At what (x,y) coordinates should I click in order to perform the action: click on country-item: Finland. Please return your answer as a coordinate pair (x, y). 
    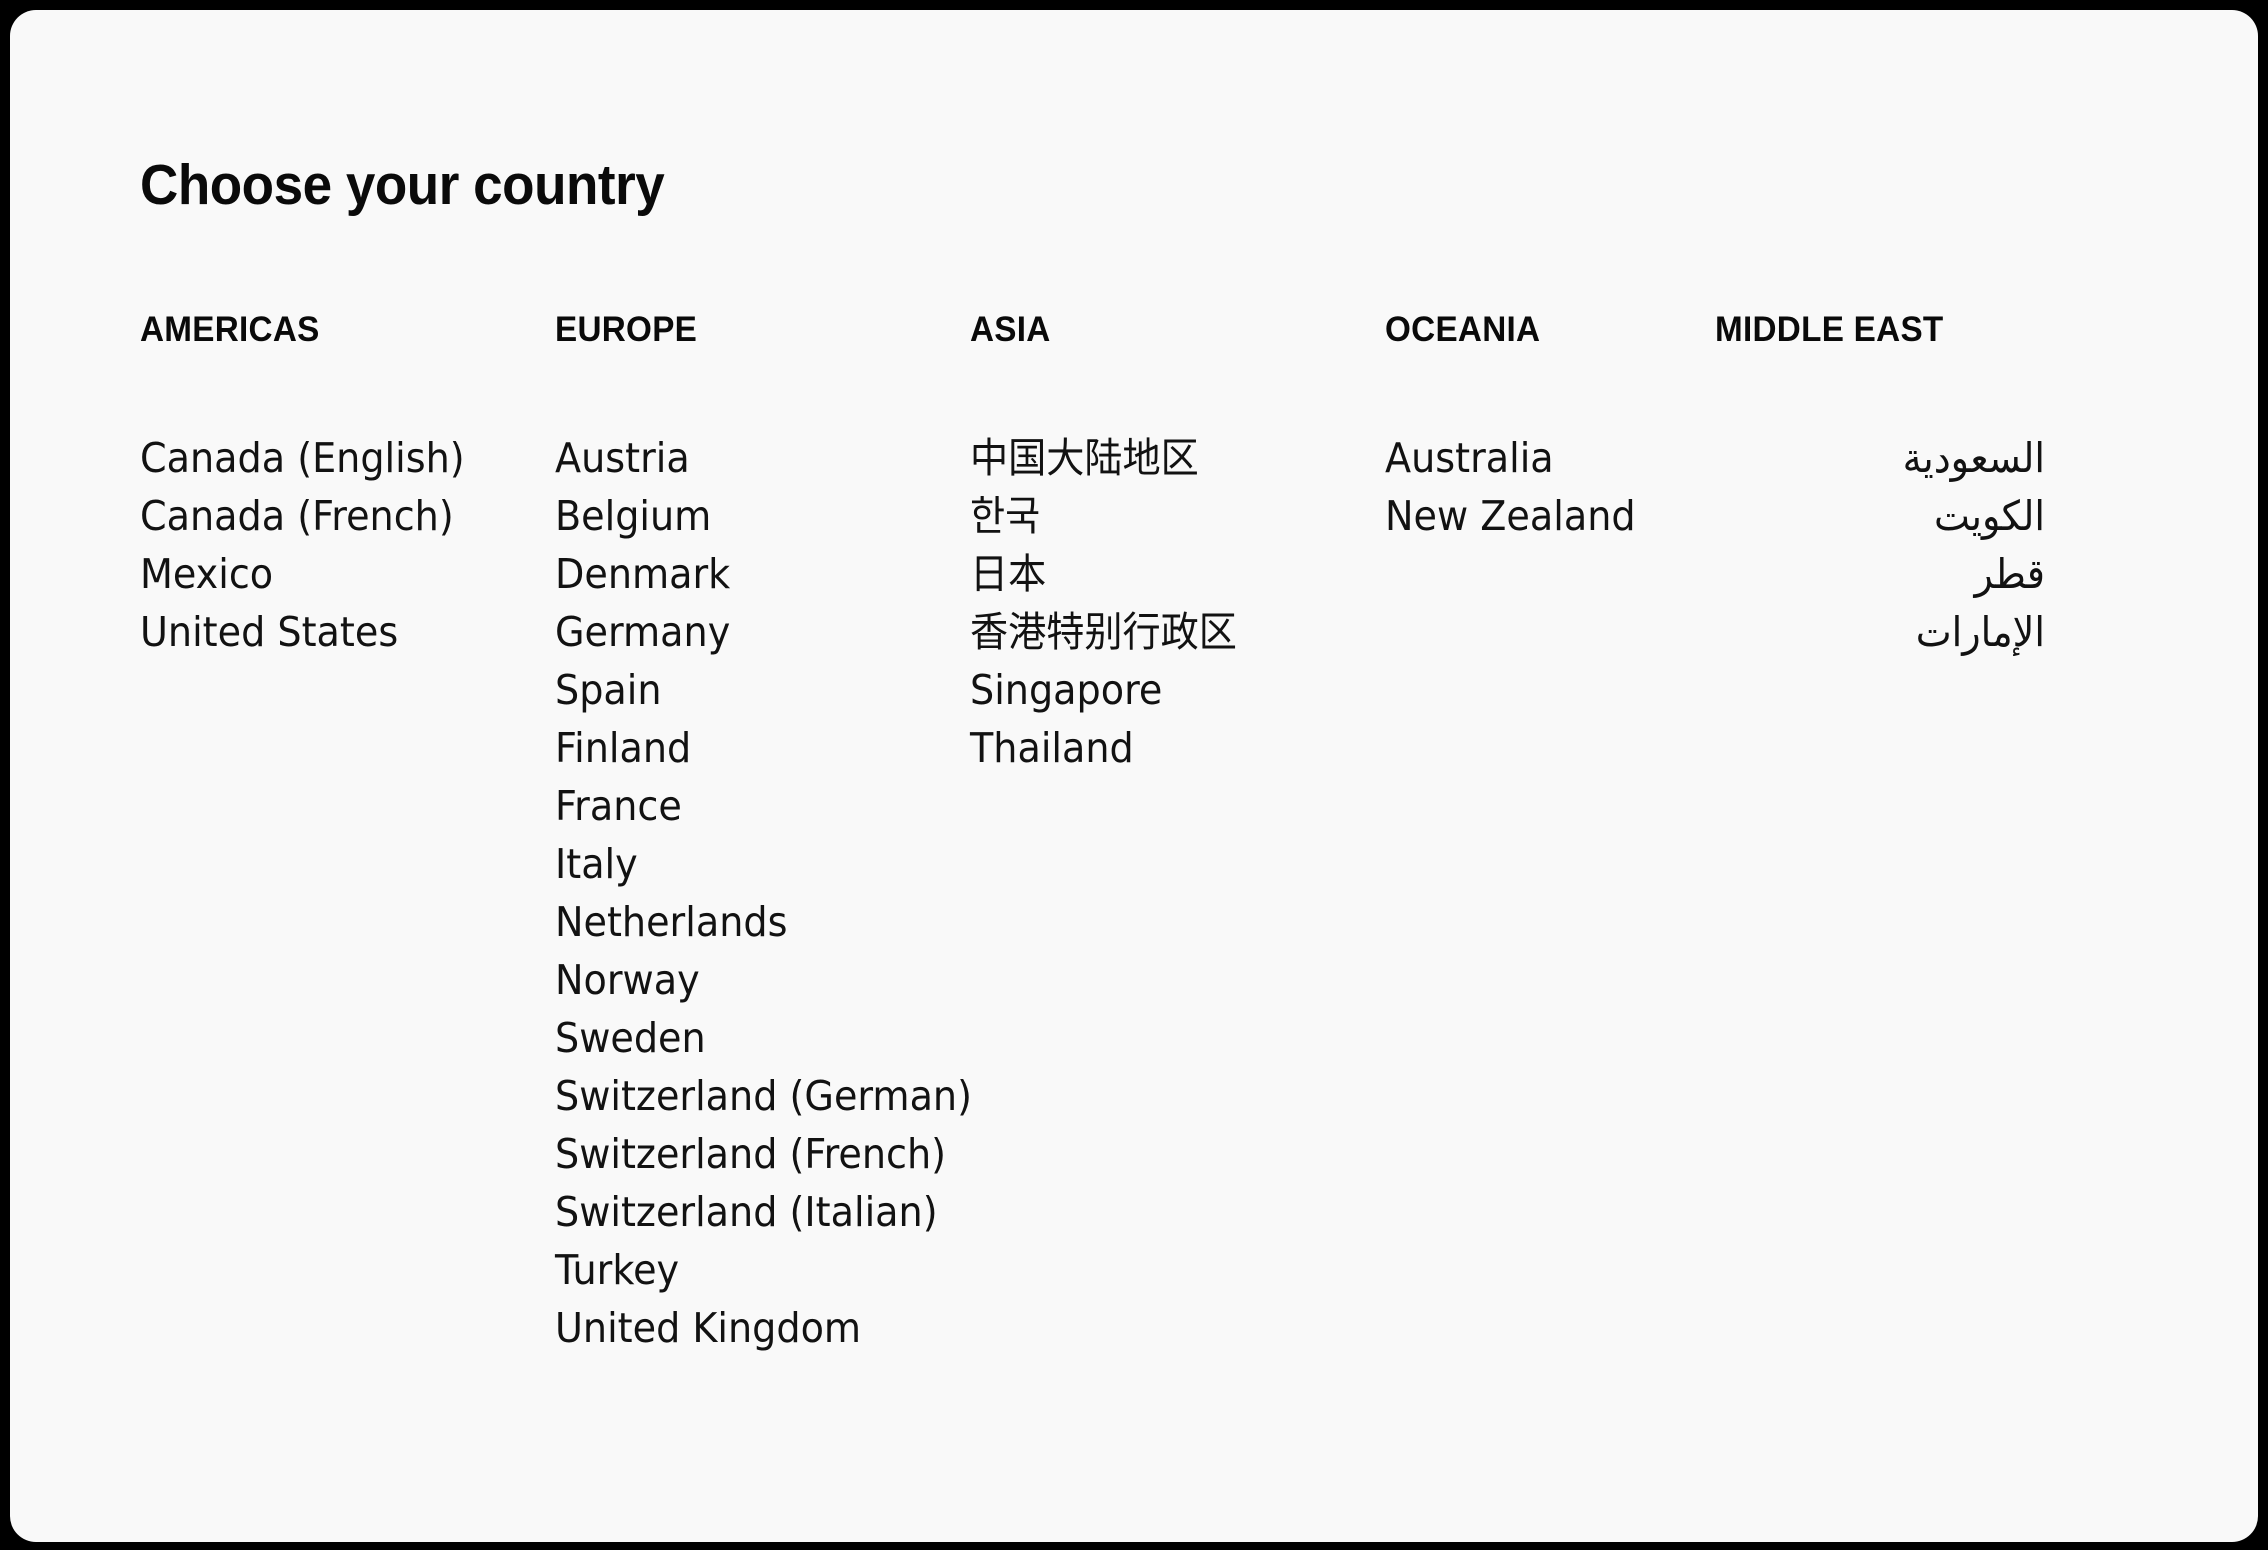
    Looking at the image, I should click on (741, 748).